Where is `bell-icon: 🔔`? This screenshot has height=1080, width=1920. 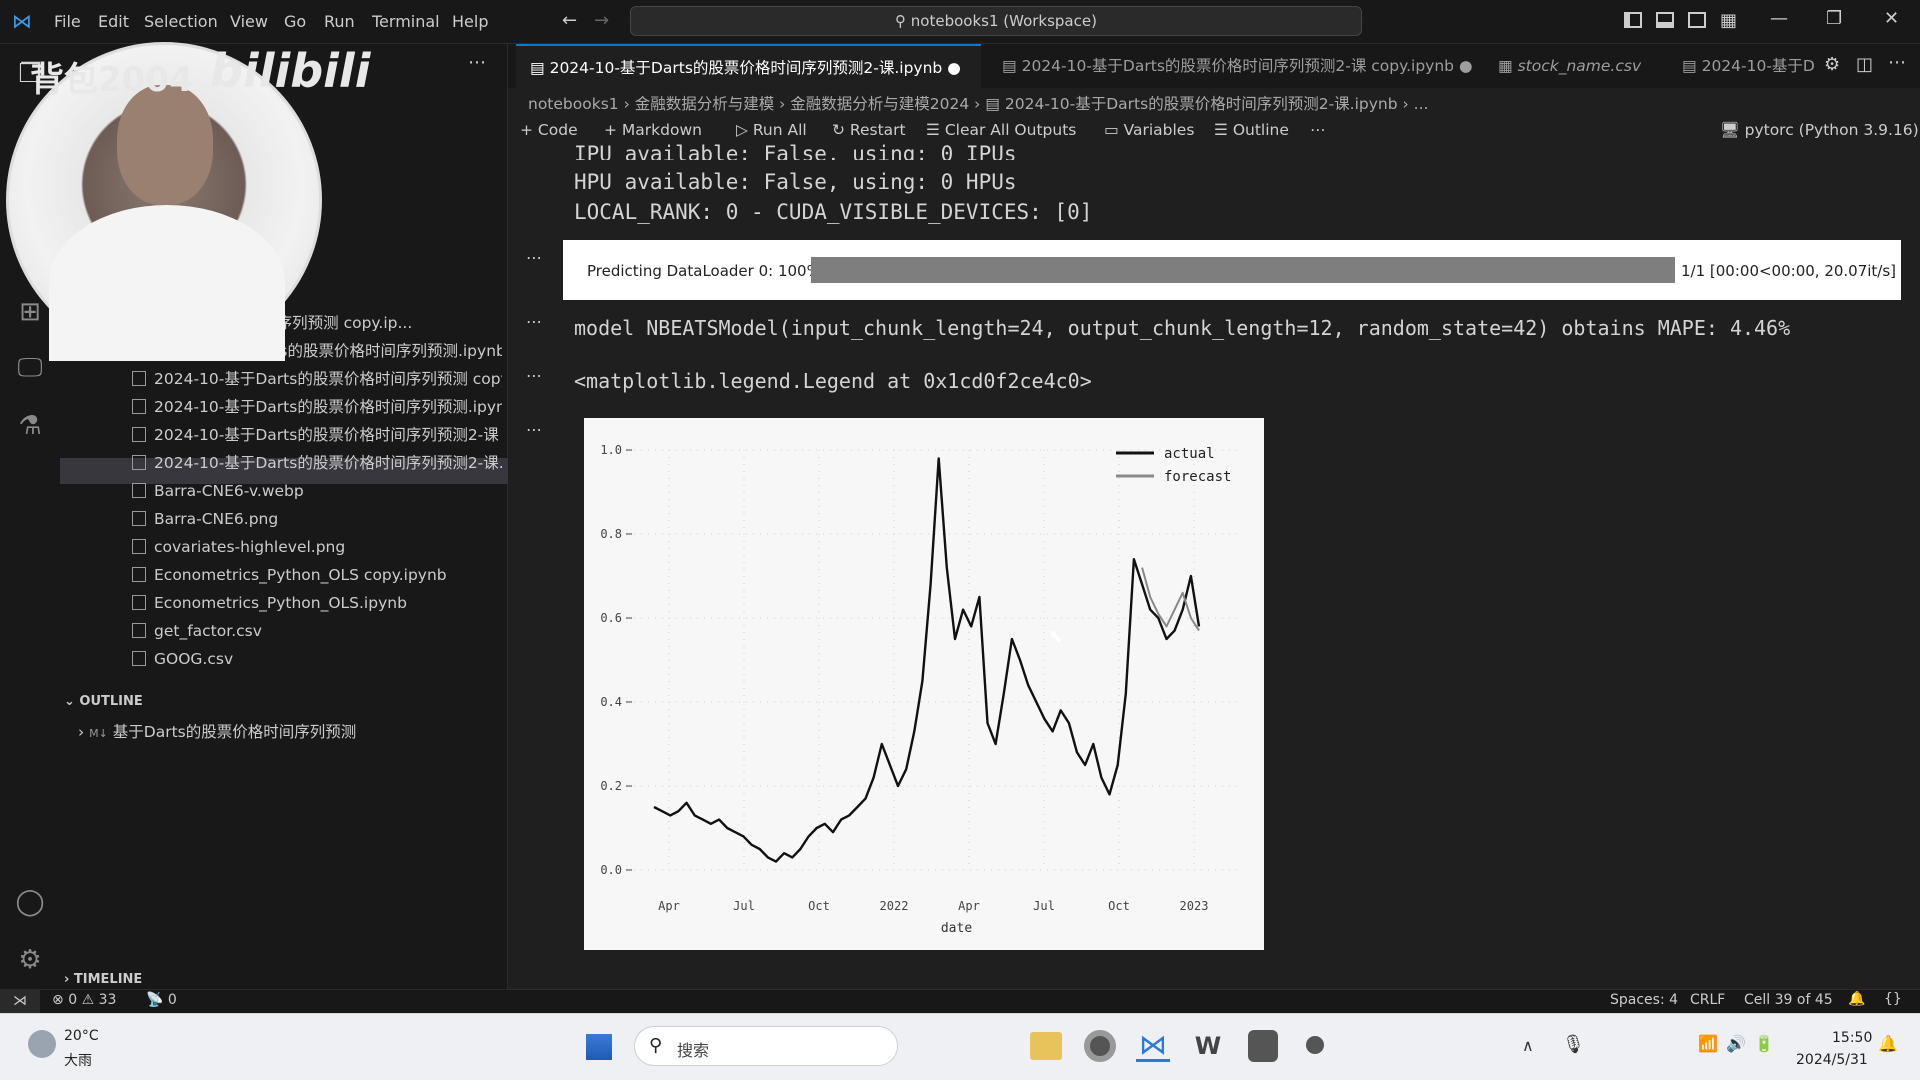
bell-icon: 🔔 is located at coordinates (1856, 999).